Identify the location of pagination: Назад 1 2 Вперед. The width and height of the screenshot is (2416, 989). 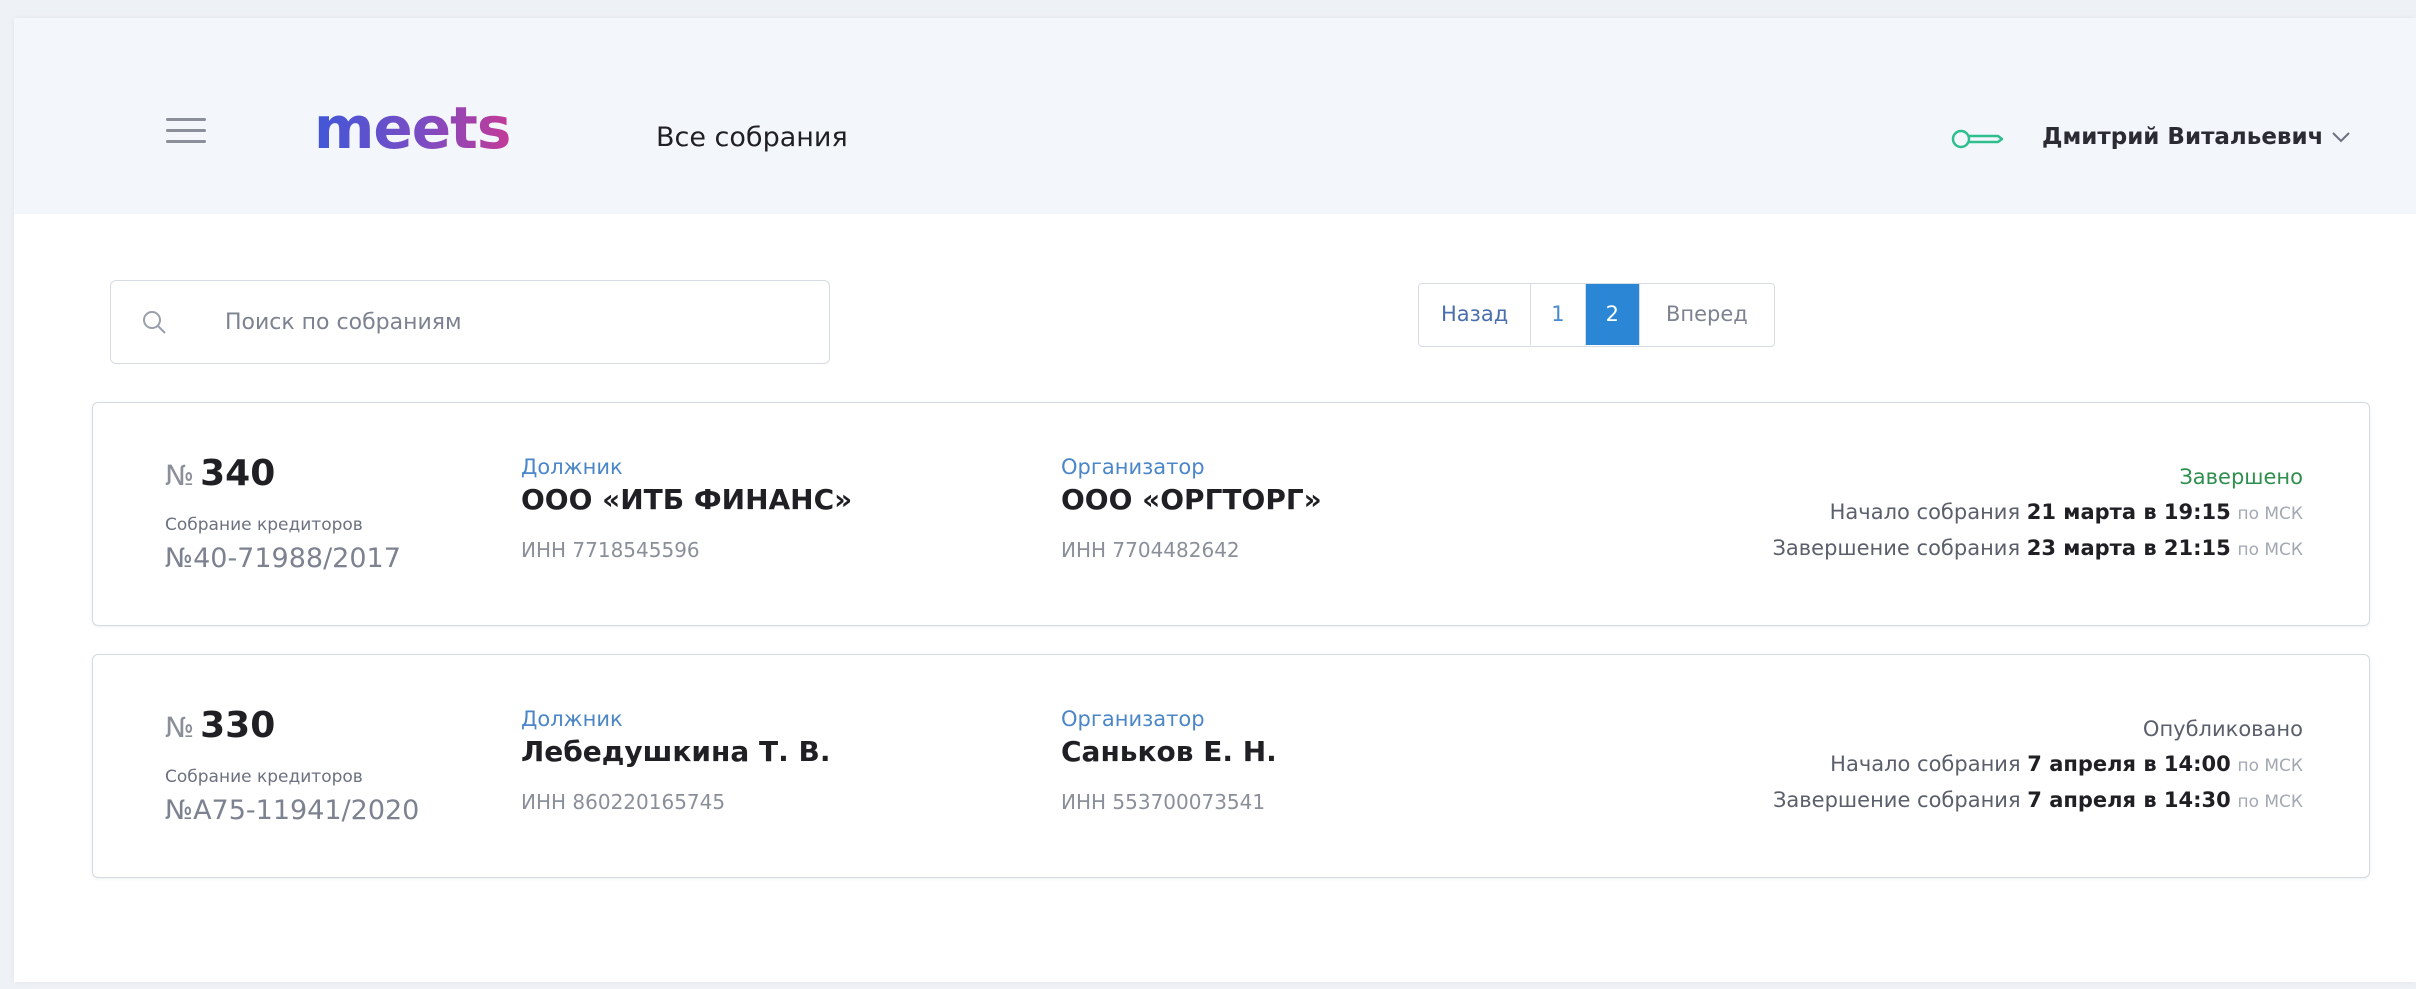
(1596, 315).